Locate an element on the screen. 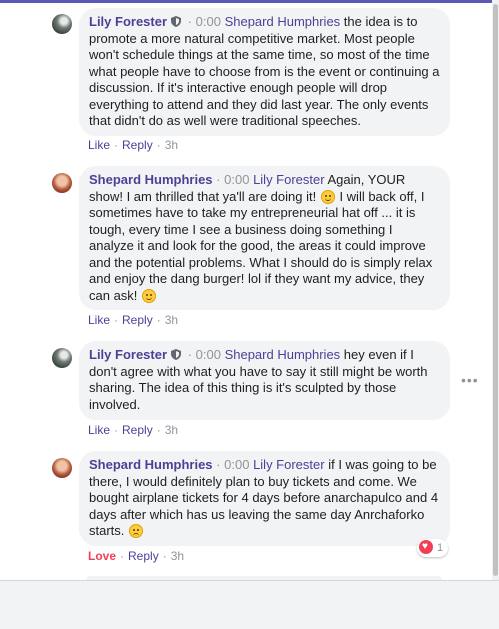  scrollbar-thumb is located at coordinates (495, 290).